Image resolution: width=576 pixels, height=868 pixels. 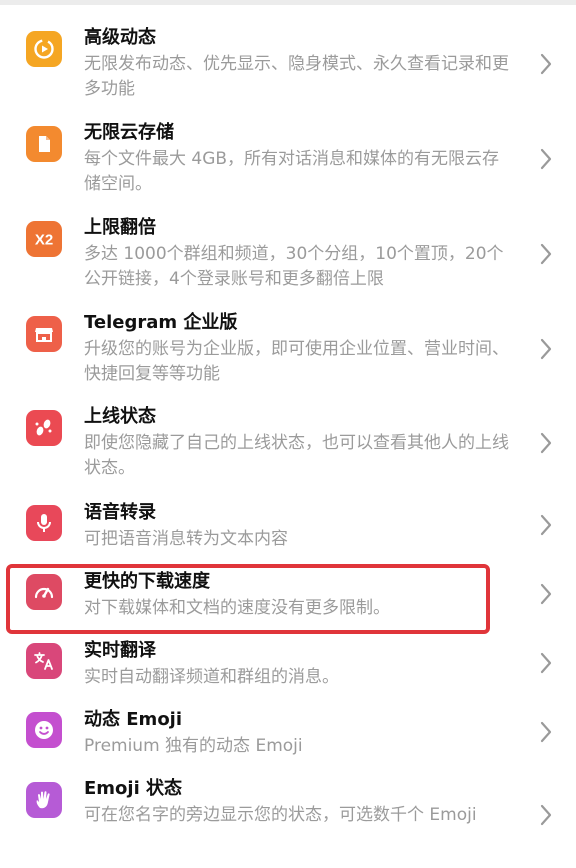 I want to click on feature-title: 上线状态, so click(x=120, y=416).